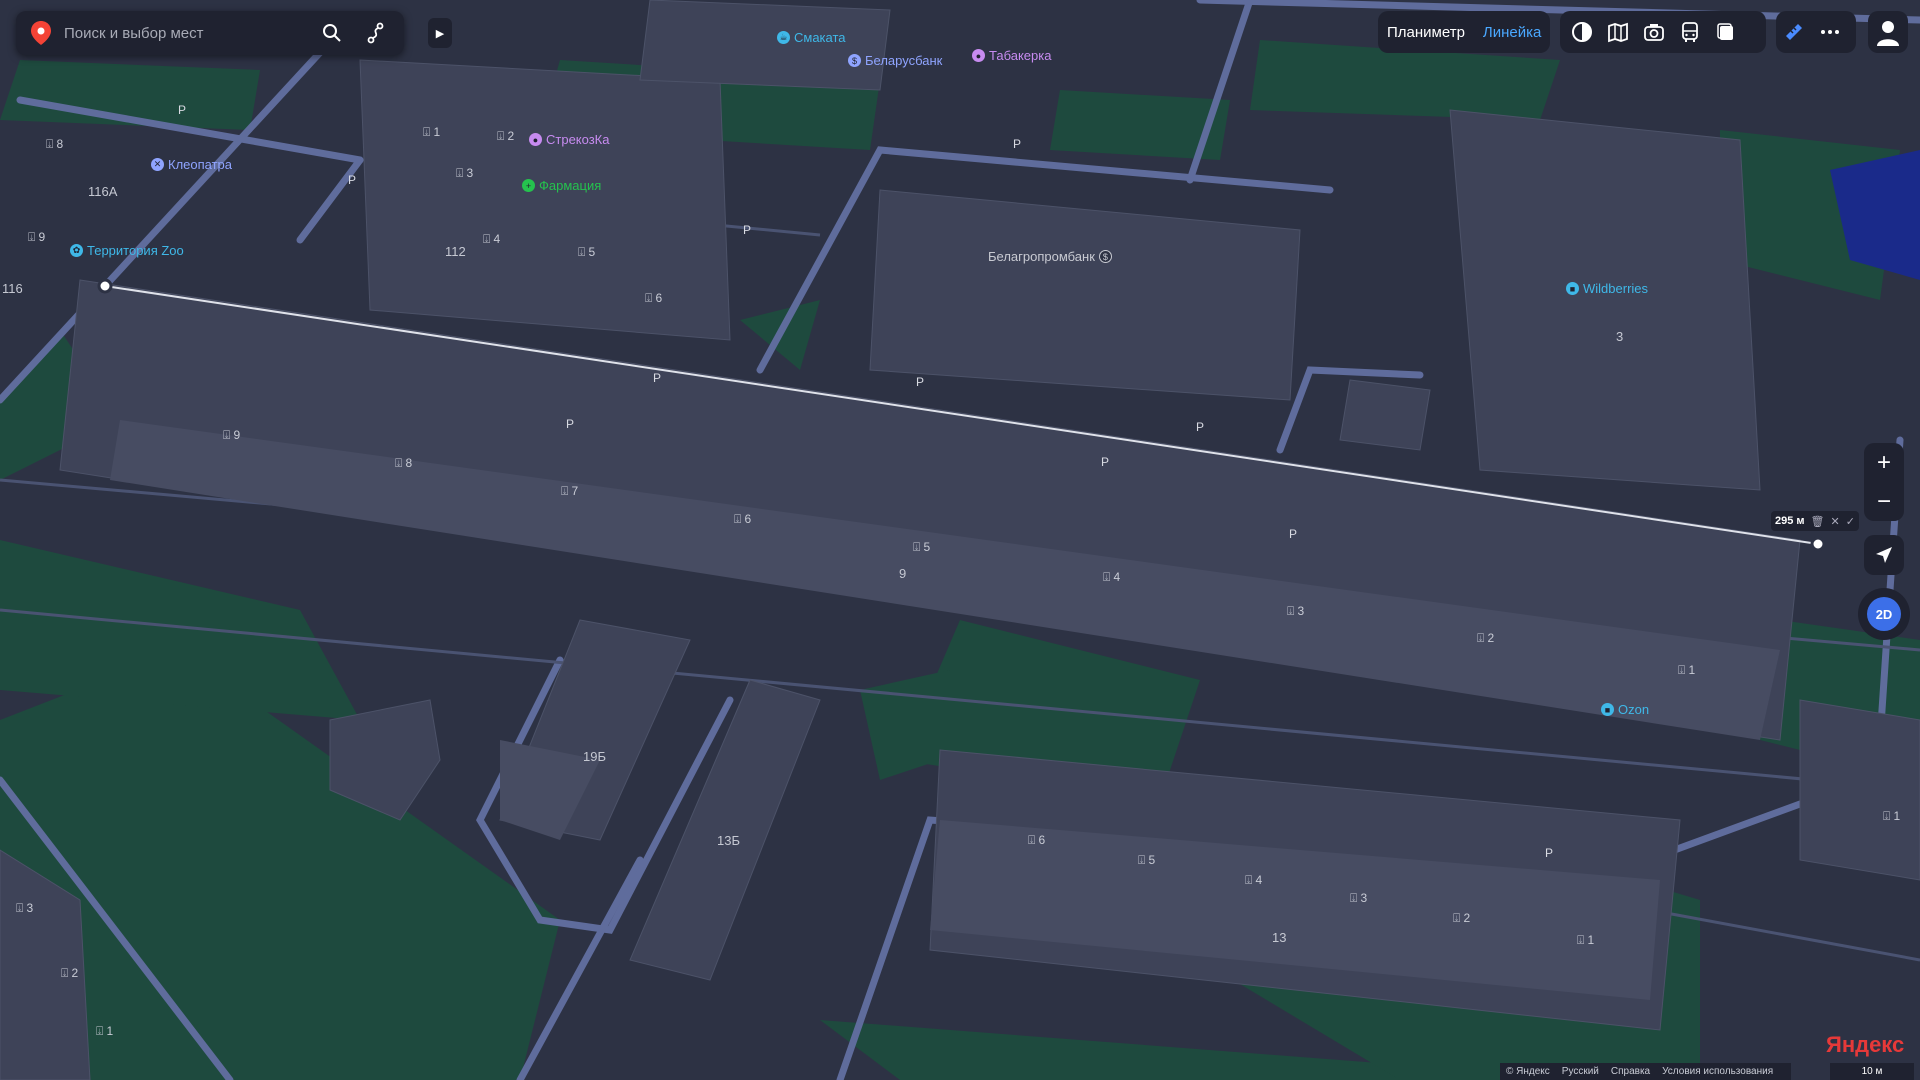  I want to click on measure-start-point, so click(105, 286).